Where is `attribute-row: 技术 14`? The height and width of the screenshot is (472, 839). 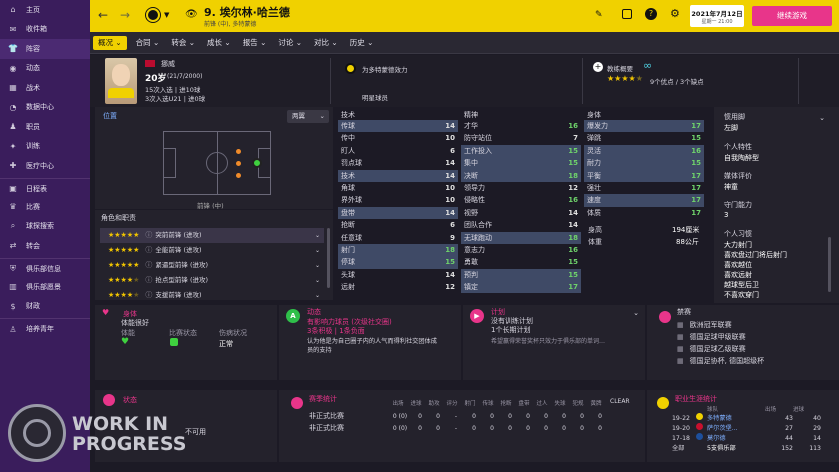
attribute-row: 技术 14 is located at coordinates (398, 175).